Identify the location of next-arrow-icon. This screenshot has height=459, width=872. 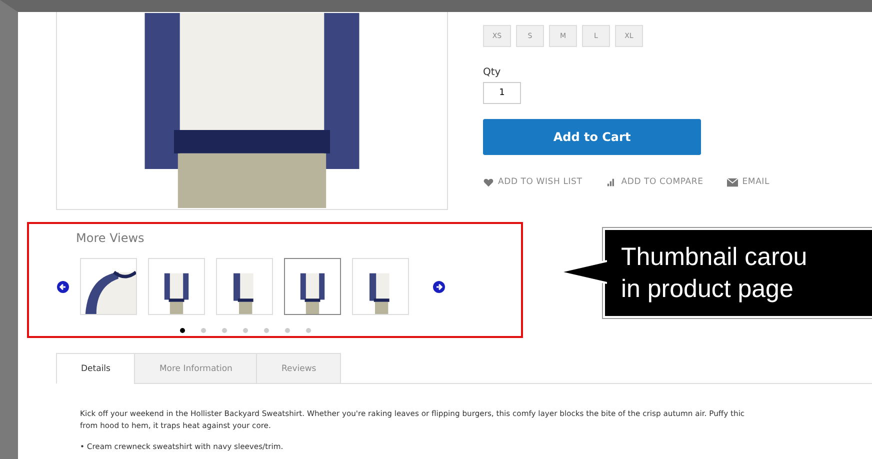
(439, 286).